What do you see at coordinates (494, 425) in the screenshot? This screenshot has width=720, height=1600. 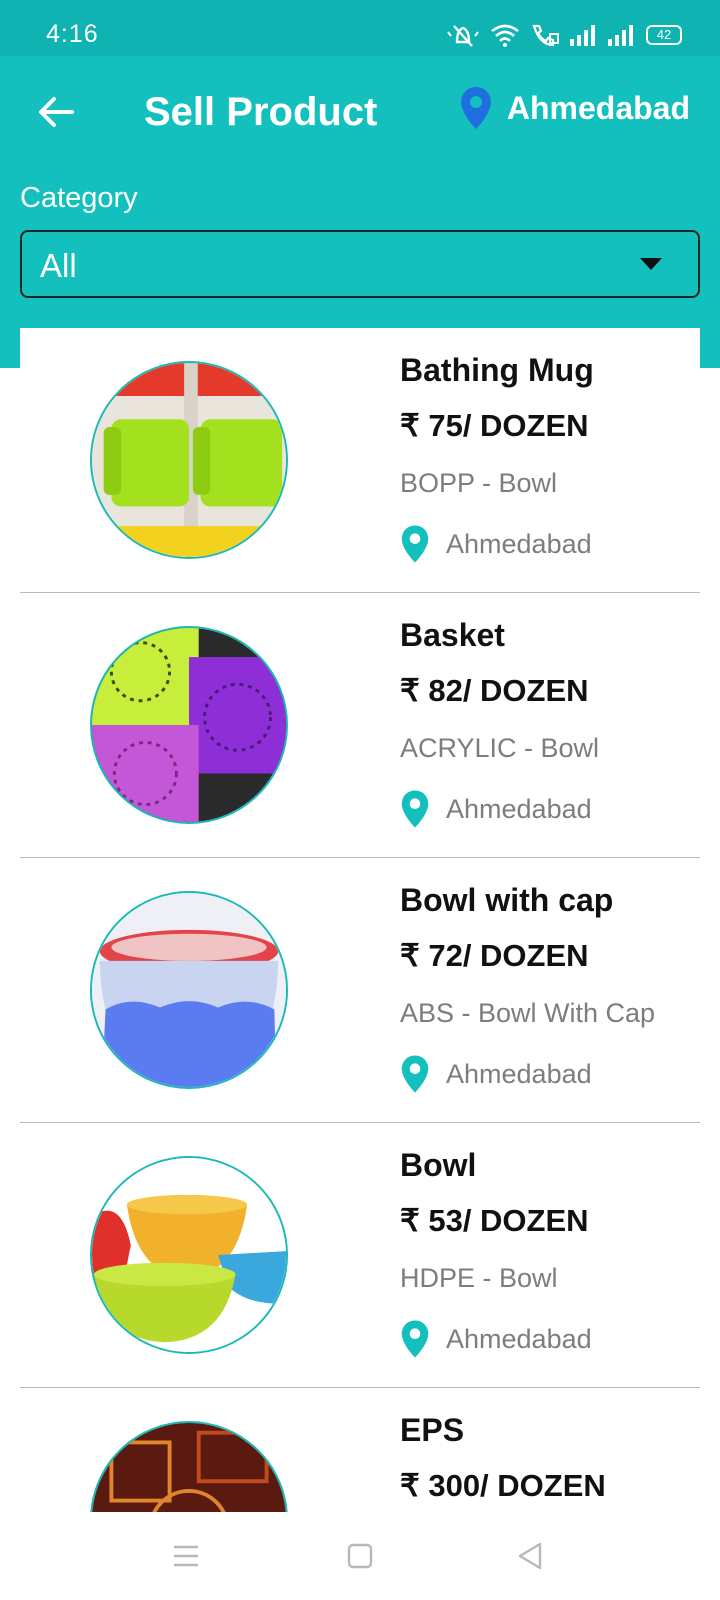 I see `product-price: ₹ 75/ DOZEN` at bounding box center [494, 425].